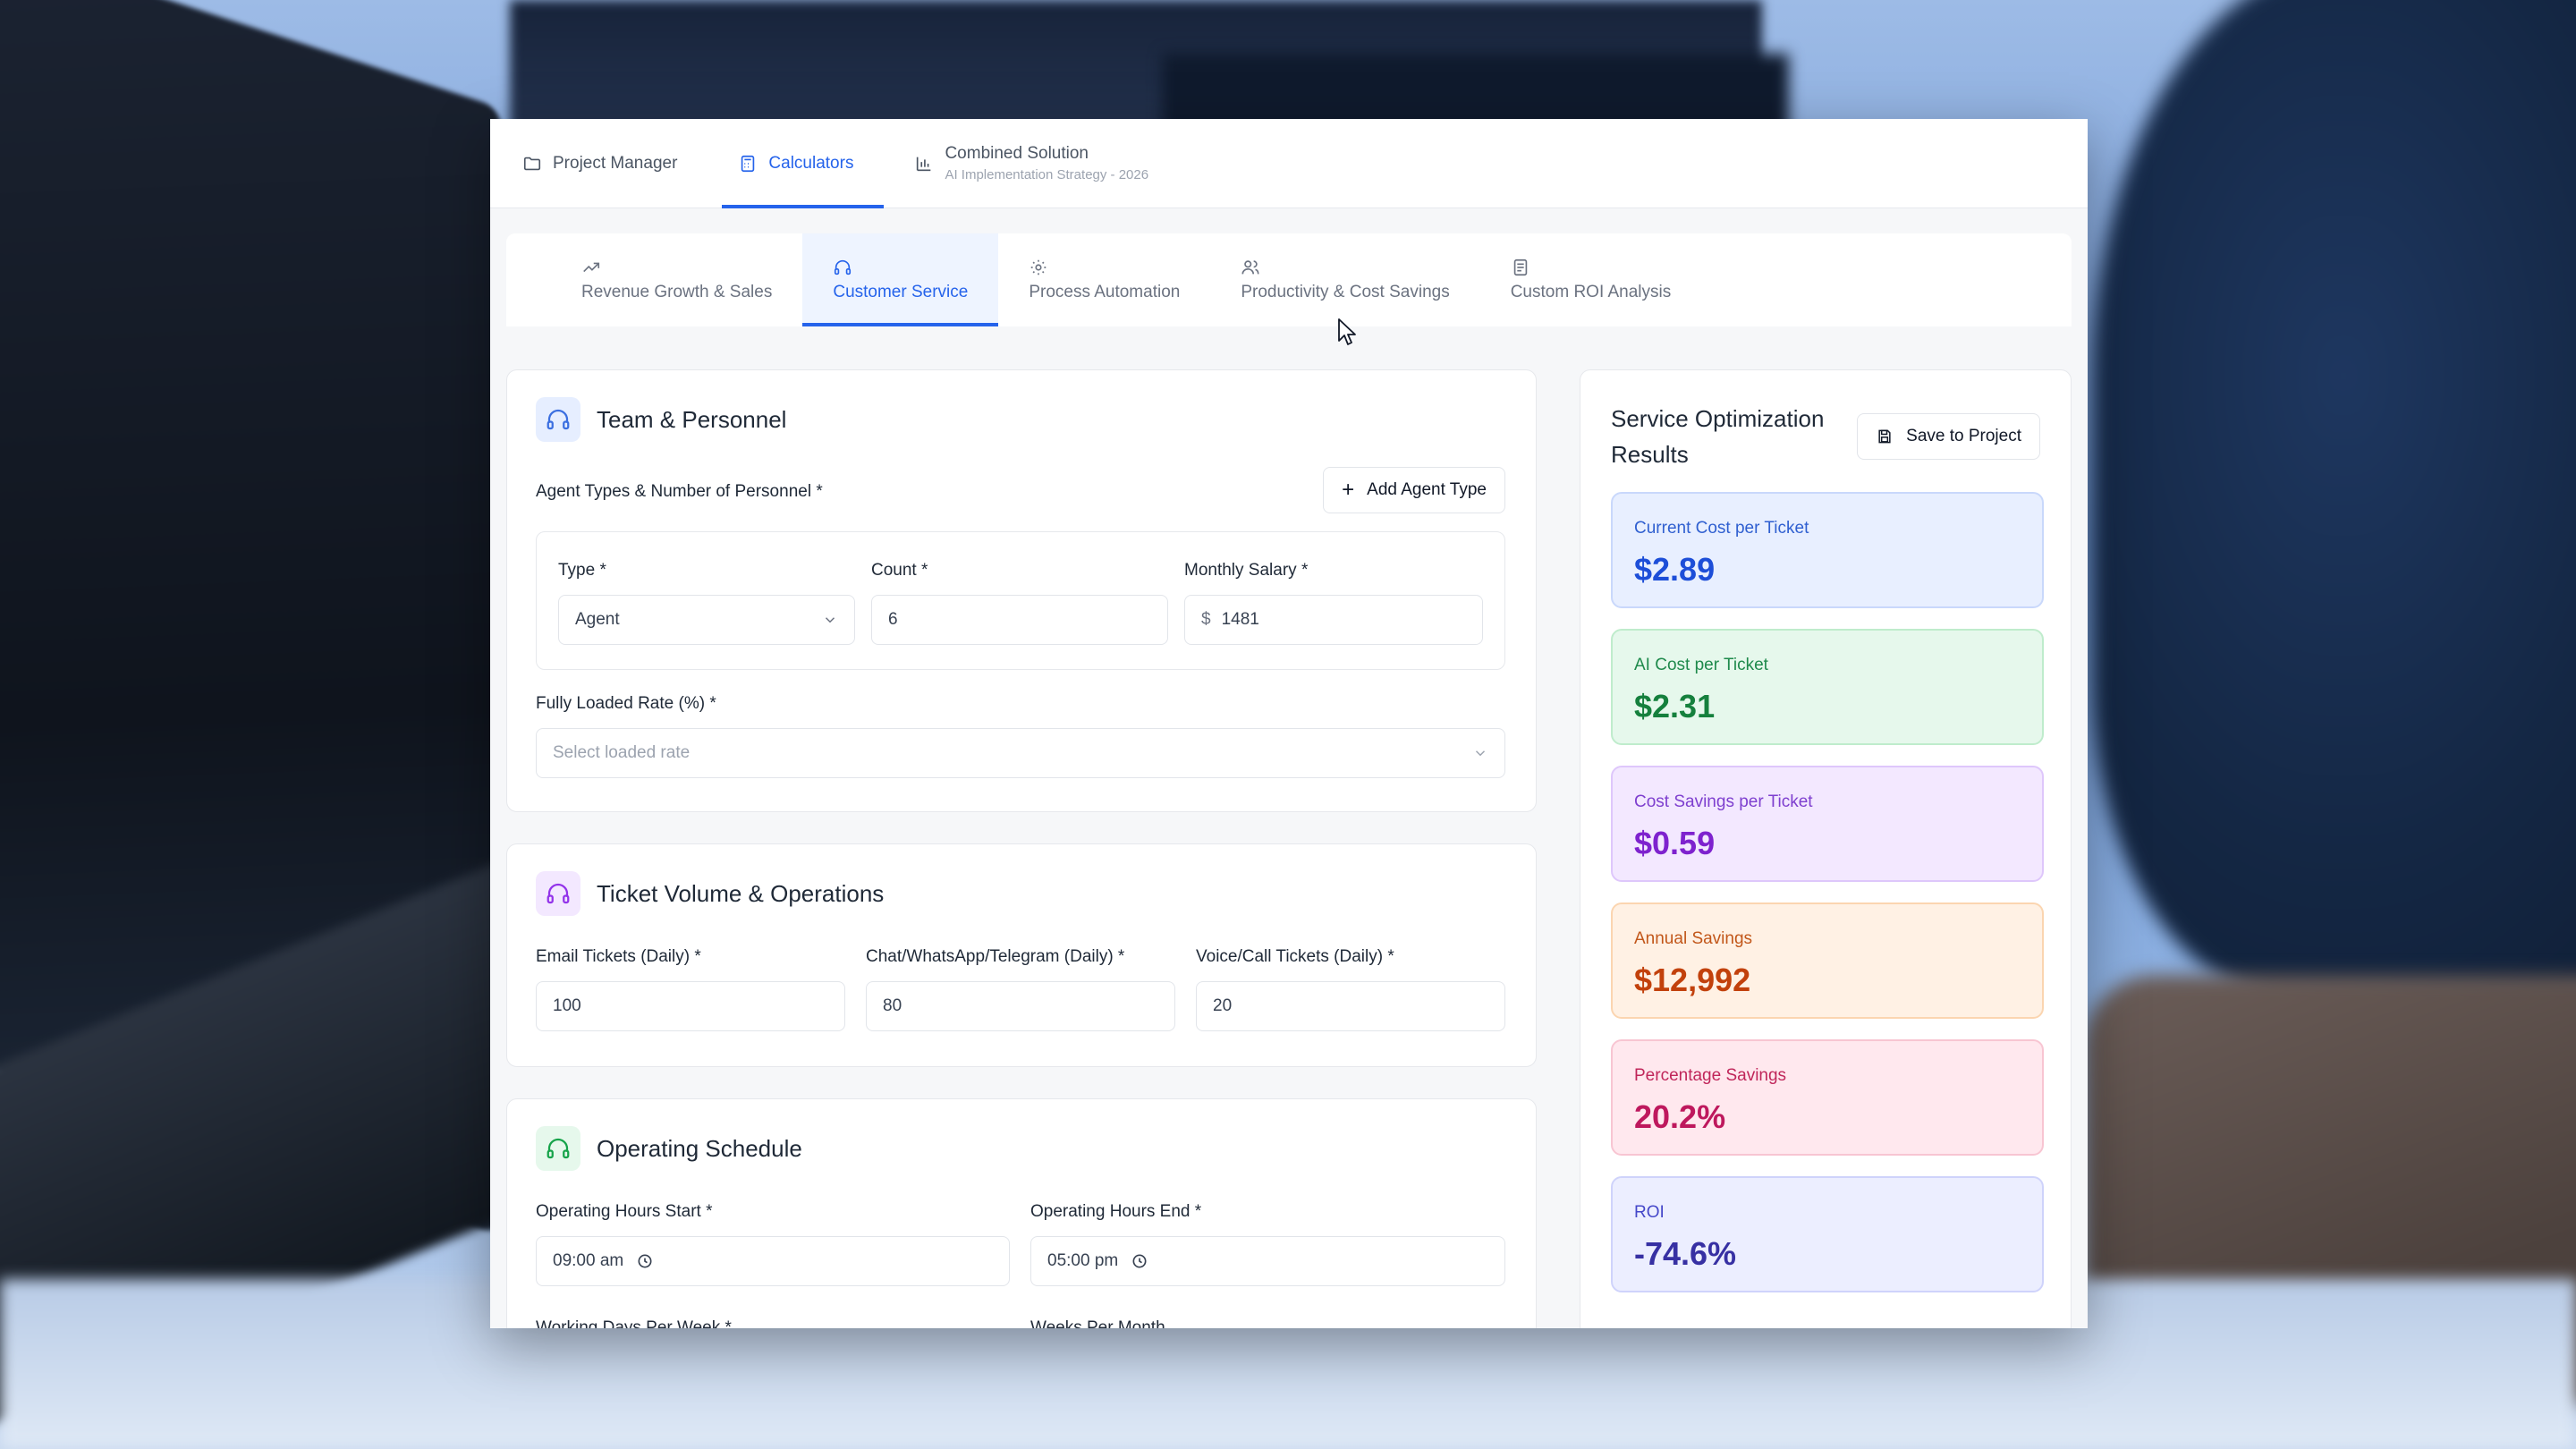  I want to click on result-roi: ROI -74.6%, so click(1827, 1234).